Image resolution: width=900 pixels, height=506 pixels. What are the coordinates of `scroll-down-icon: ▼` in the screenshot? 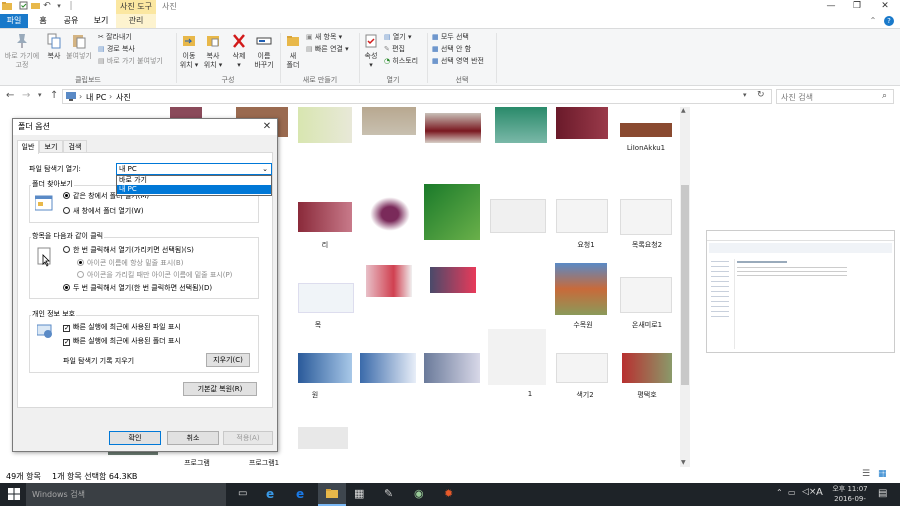 It's located at (683, 462).